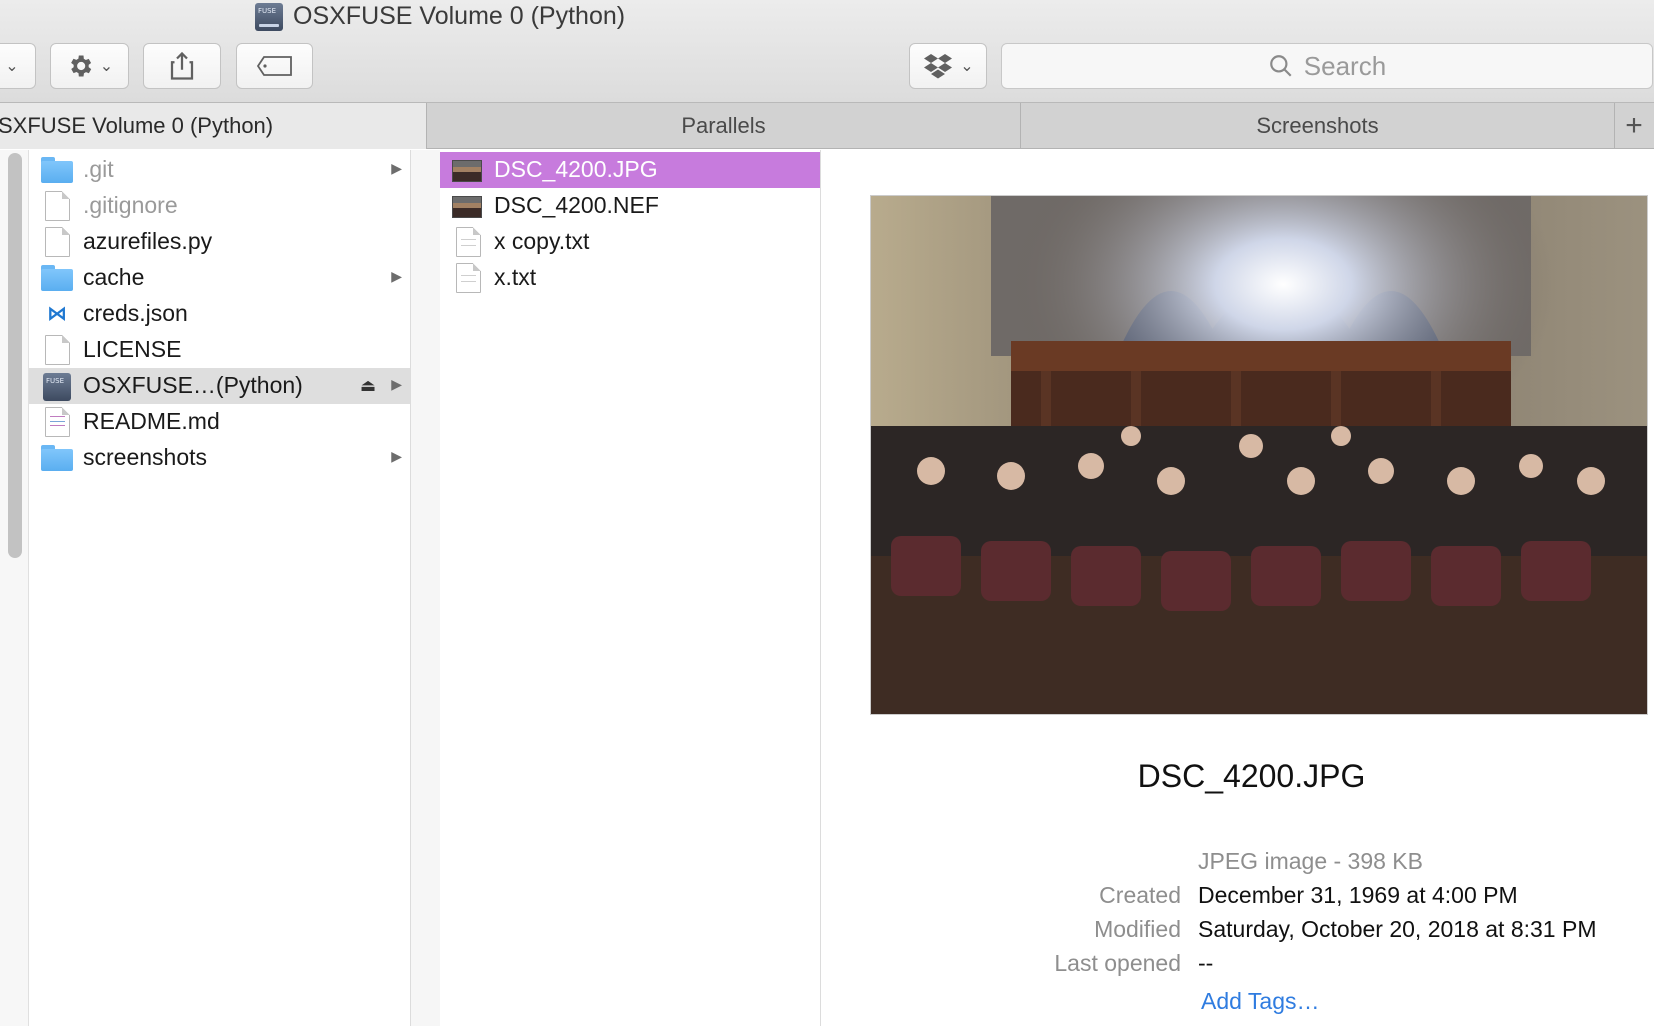 The width and height of the screenshot is (1654, 1026). I want to click on file-name: .git, so click(98, 169).